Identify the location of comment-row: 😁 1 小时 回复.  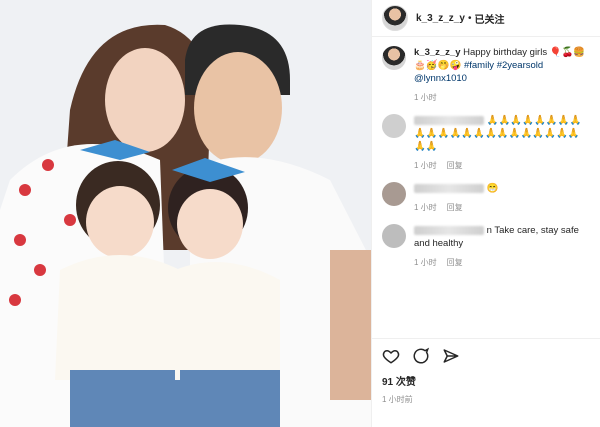
(486, 198).